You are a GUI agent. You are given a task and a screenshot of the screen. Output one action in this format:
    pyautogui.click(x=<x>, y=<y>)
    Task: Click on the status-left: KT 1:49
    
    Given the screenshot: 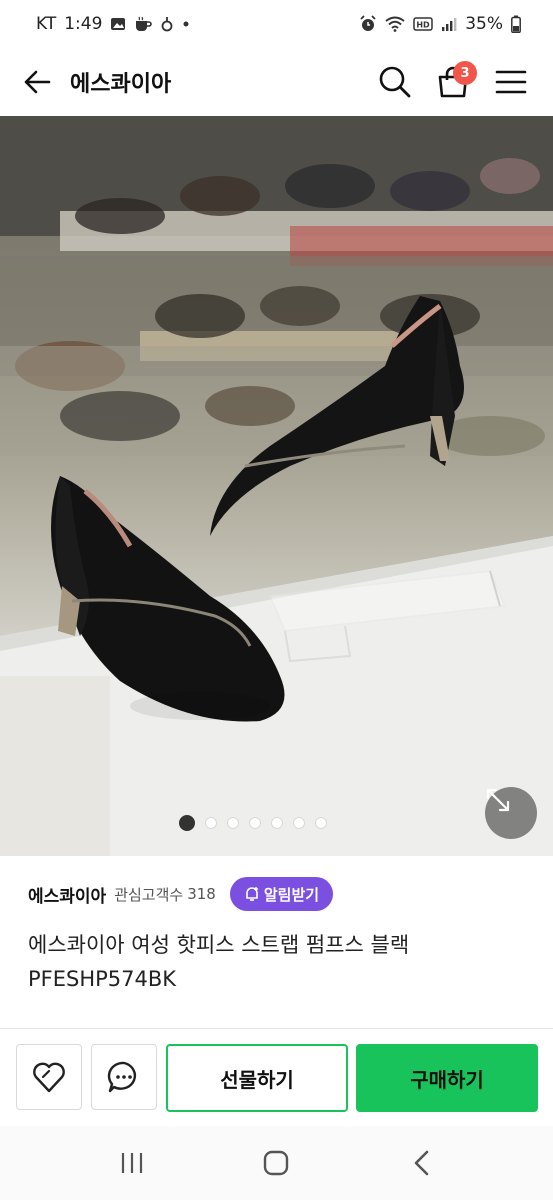 What is the action you would take?
    pyautogui.click(x=113, y=24)
    